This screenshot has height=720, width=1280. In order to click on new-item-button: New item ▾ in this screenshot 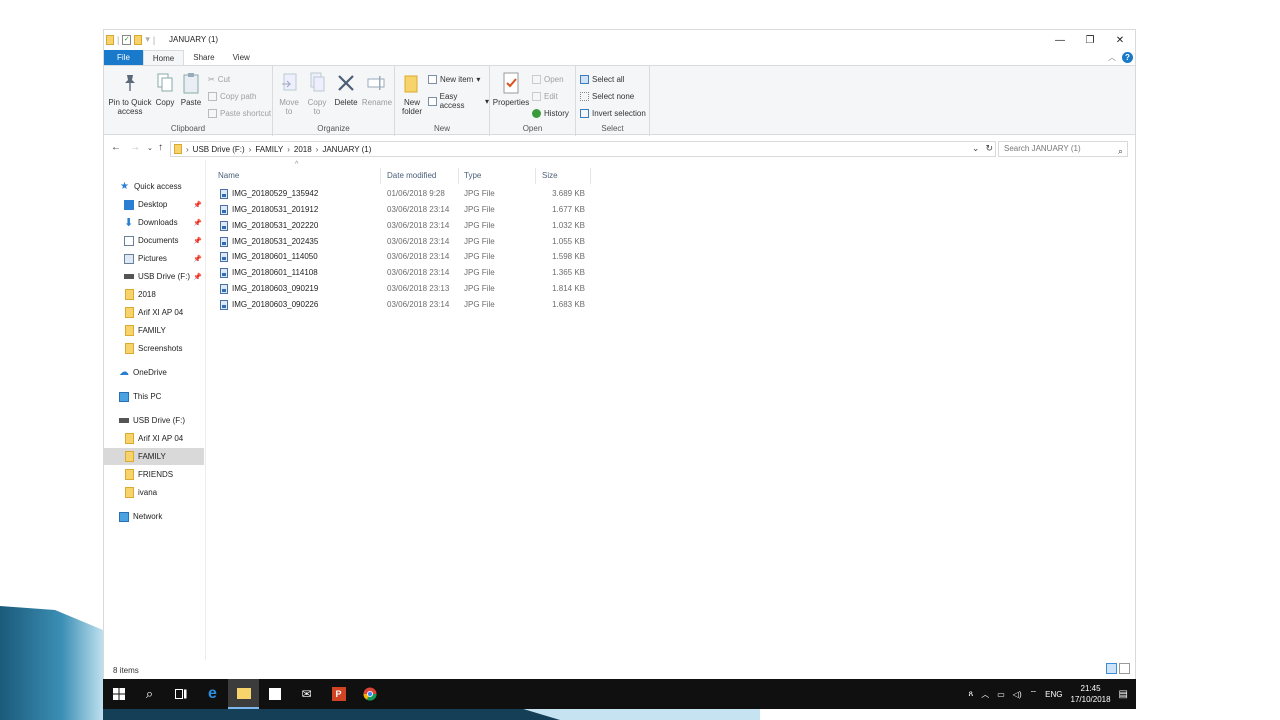, I will do `click(454, 79)`.